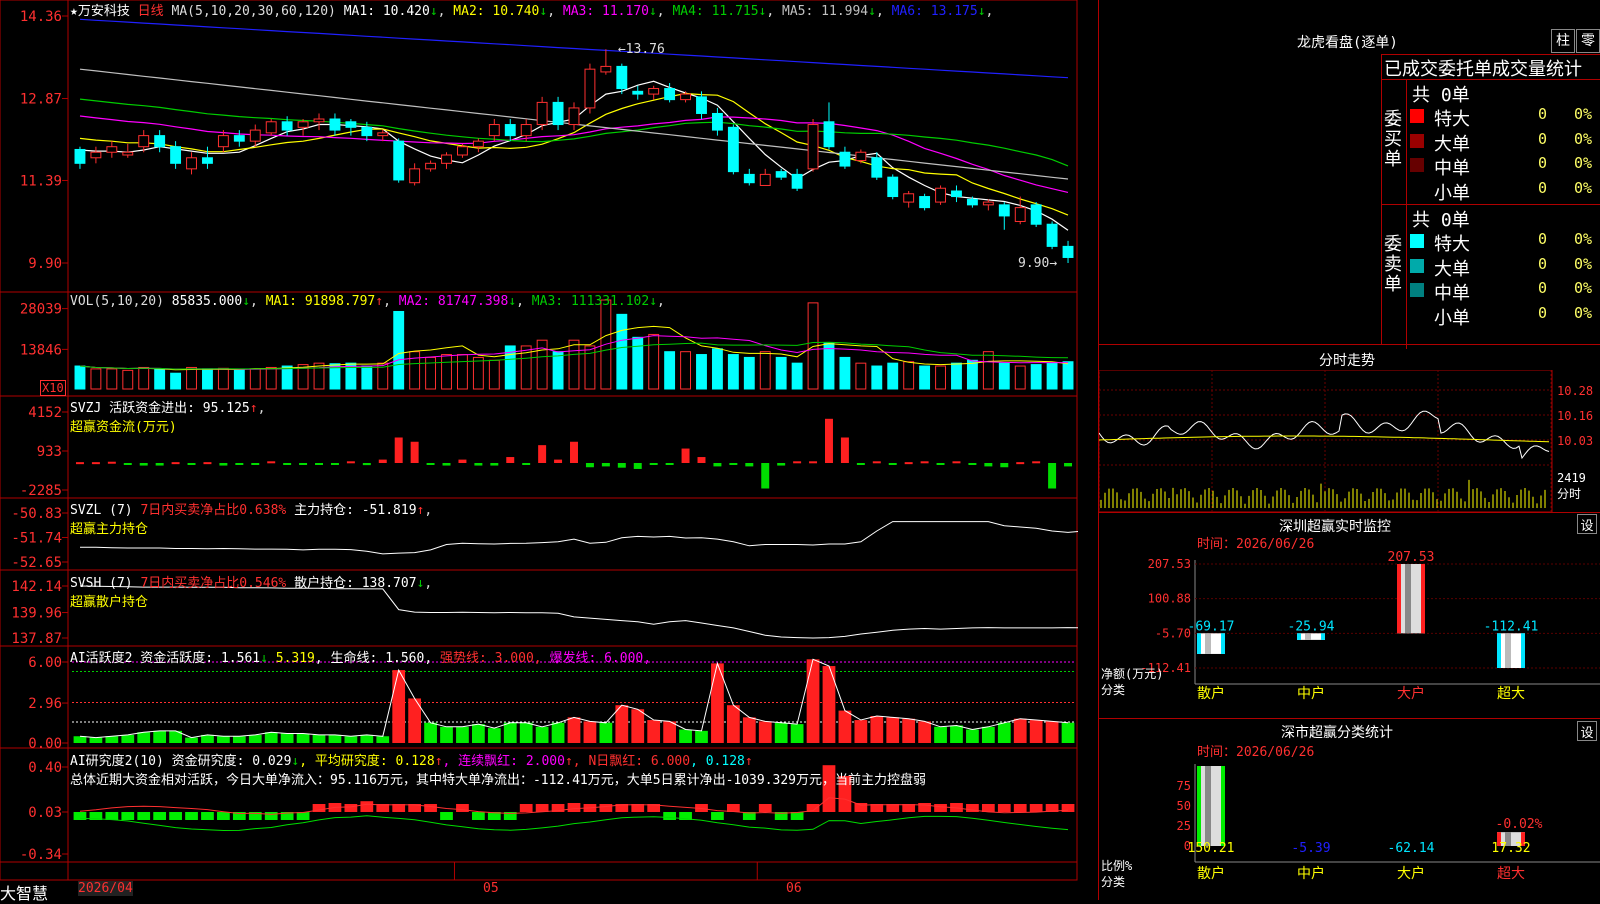 The image size is (1600, 904). What do you see at coordinates (1569, 494) in the screenshot?
I see `intraday-unit: 分时` at bounding box center [1569, 494].